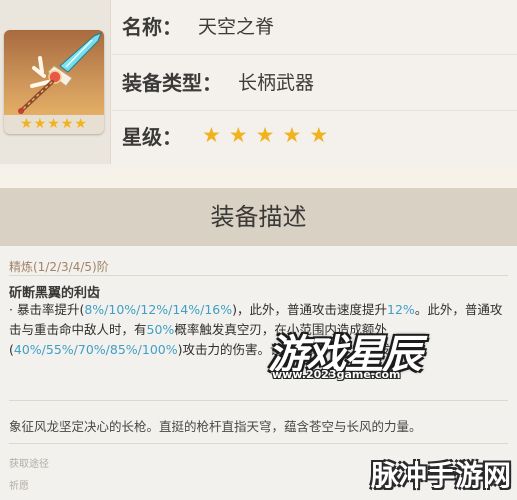 This screenshot has height=500, width=517. I want to click on rarity-row: 星级： ★ ★ ★ ★ ★, so click(225, 135).